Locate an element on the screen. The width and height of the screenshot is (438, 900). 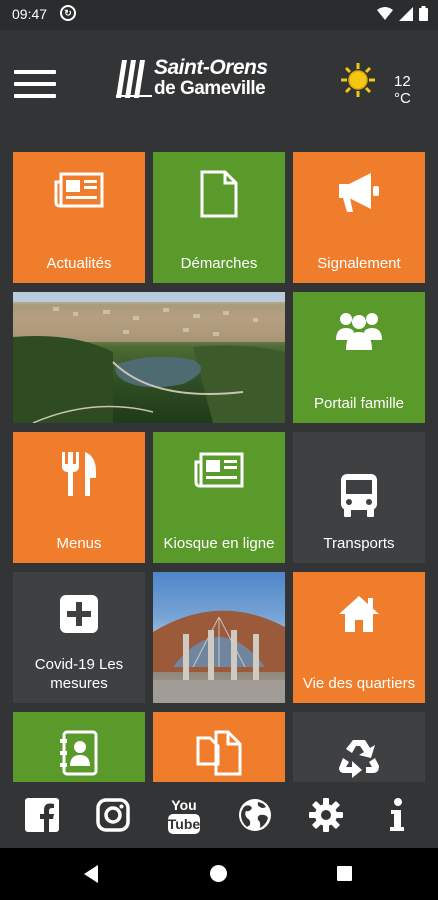
app-header: Saint-Orens de Gameville 12 °C is located at coordinates (219, 85).